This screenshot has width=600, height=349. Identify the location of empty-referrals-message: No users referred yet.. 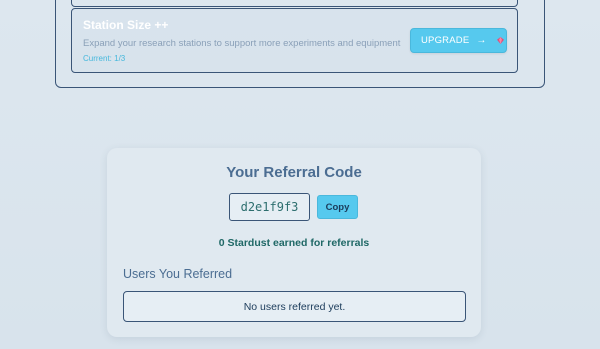
(294, 306).